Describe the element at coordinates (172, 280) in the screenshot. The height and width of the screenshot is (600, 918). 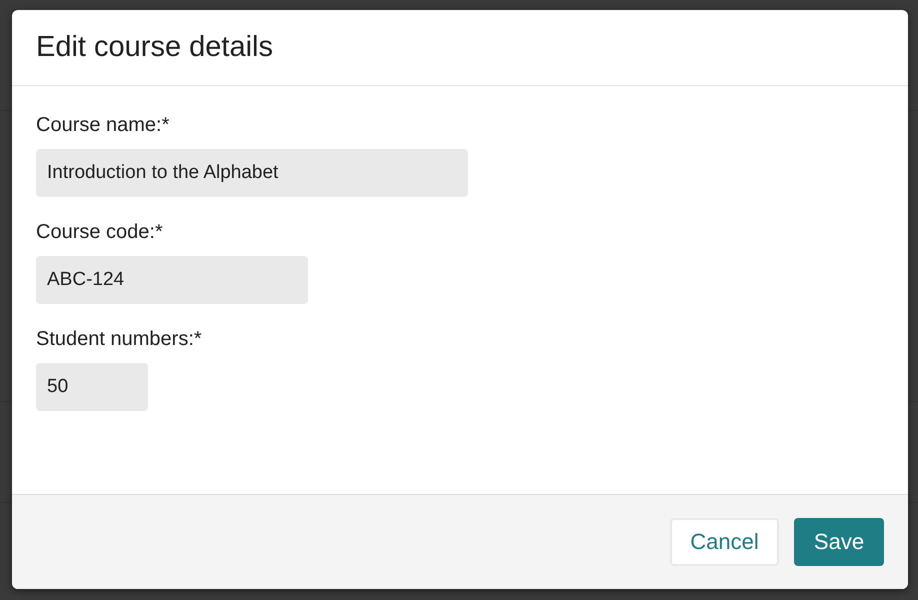
I see `input-field: ABC-124` at that location.